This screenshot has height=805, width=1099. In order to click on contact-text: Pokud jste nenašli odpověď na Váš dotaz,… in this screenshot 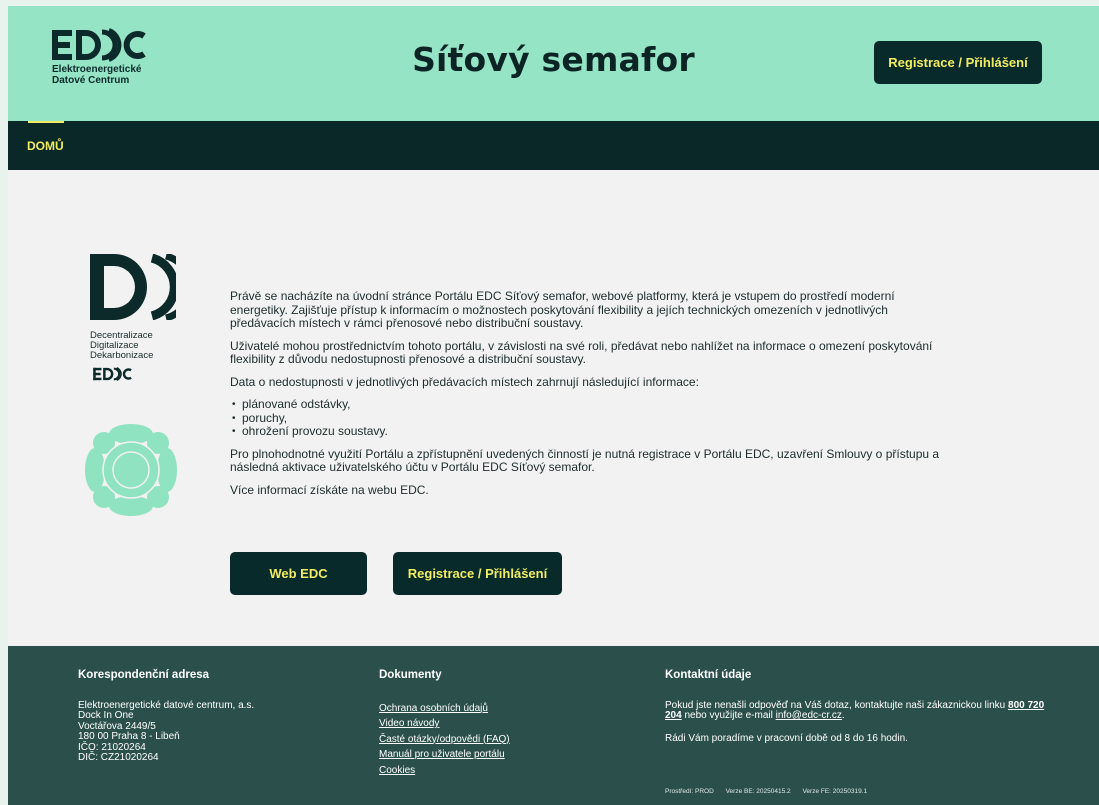, I will do `click(855, 710)`.